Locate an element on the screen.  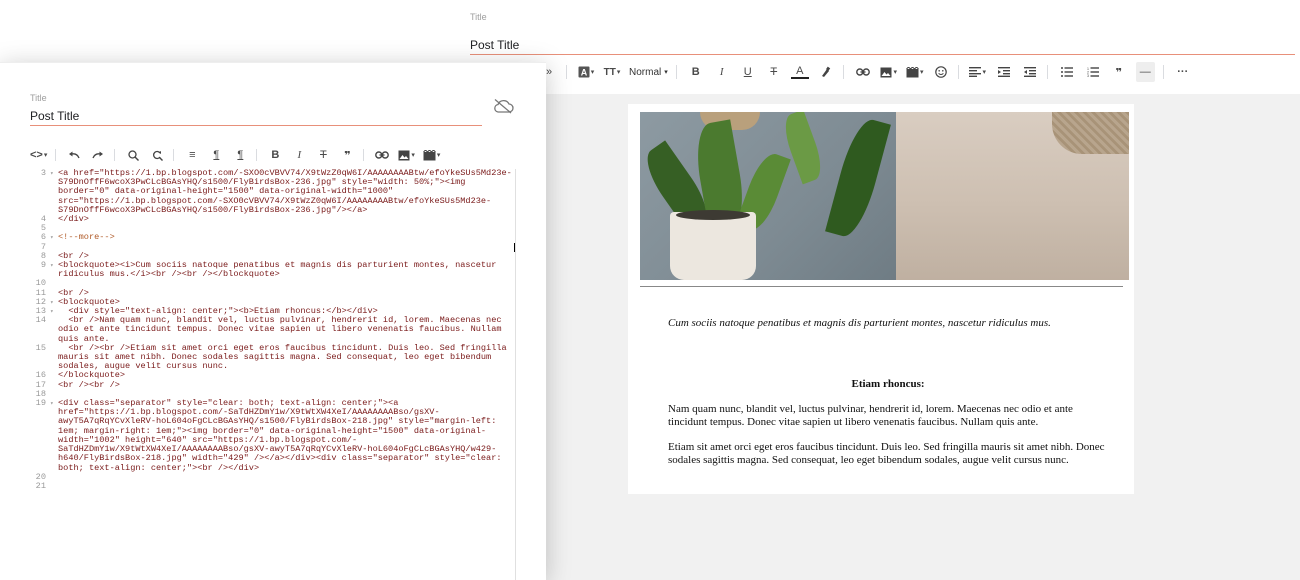
video-icon is located at coordinates (429, 154).